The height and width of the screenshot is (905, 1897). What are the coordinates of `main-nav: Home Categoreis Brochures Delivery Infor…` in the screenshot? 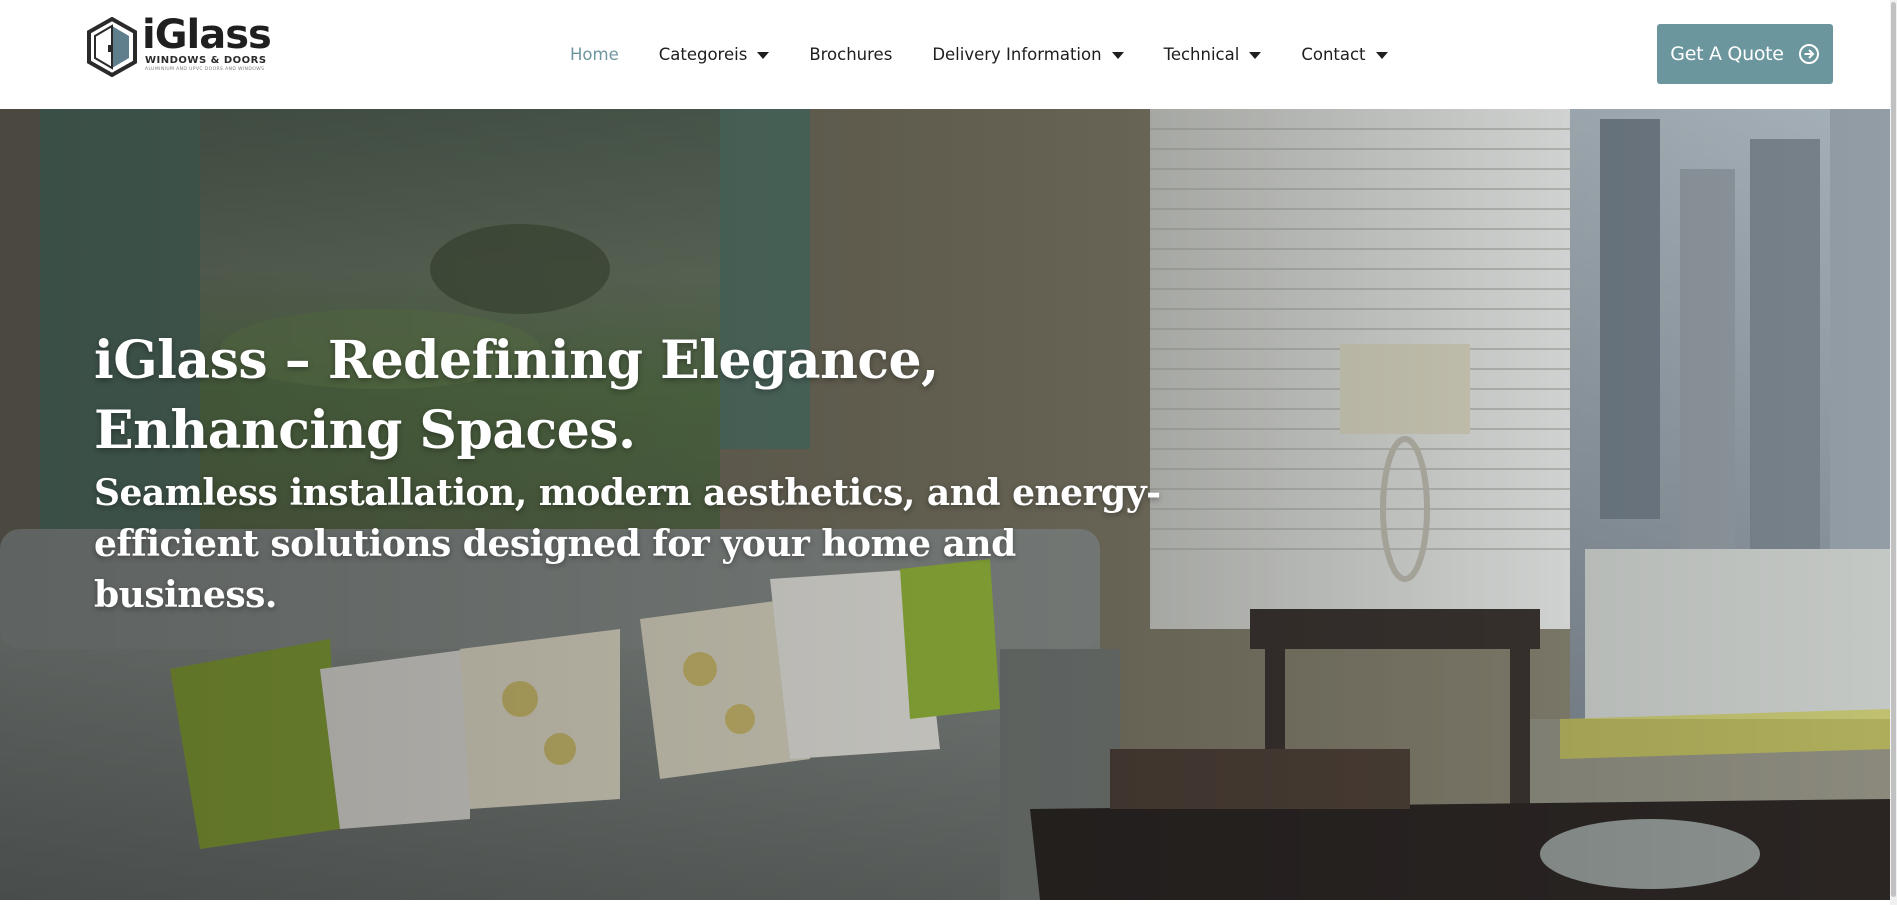 It's located at (999, 54).